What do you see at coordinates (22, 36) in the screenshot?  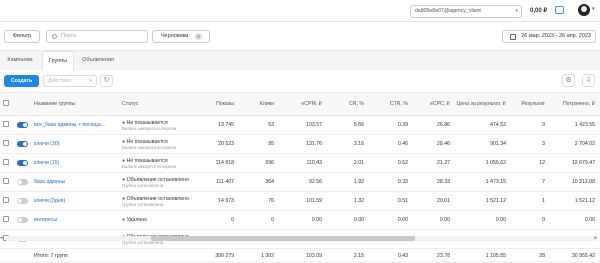 I see `filter-button: Фильтр` at bounding box center [22, 36].